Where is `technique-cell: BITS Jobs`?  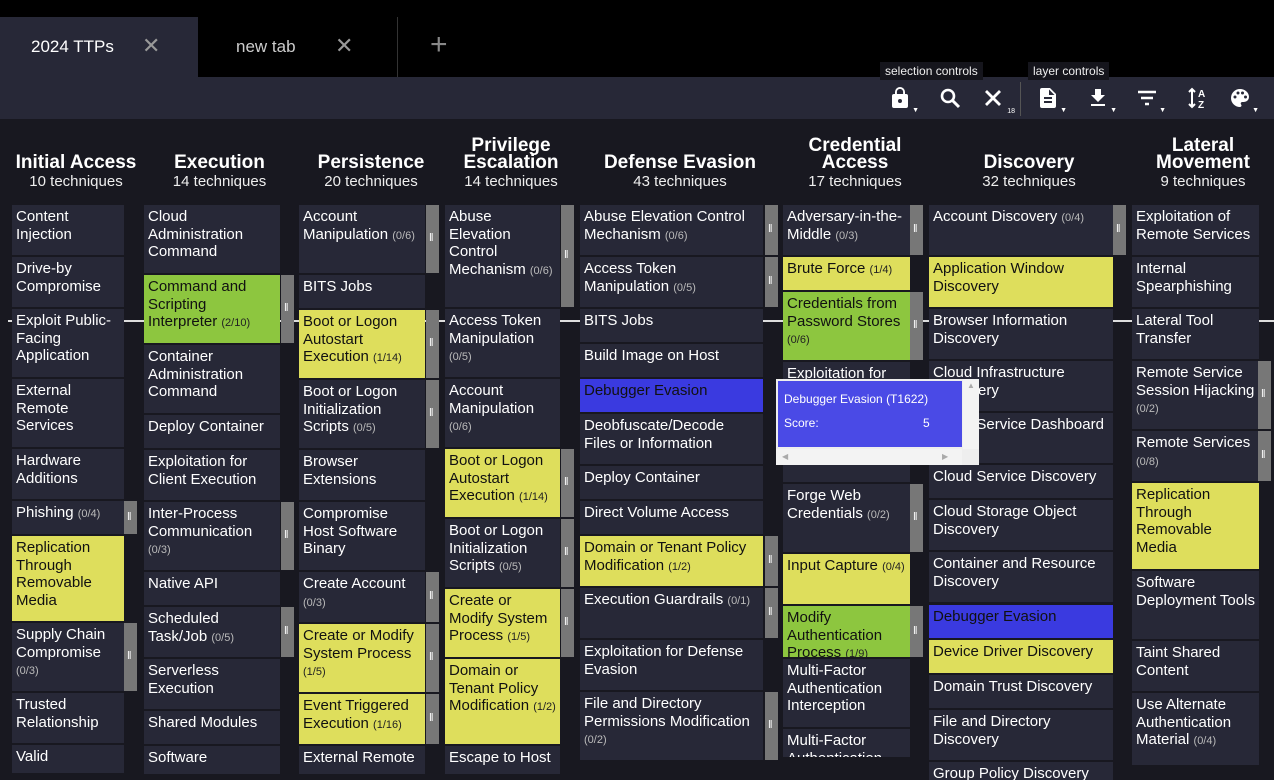
technique-cell: BITS Jobs is located at coordinates (671, 325).